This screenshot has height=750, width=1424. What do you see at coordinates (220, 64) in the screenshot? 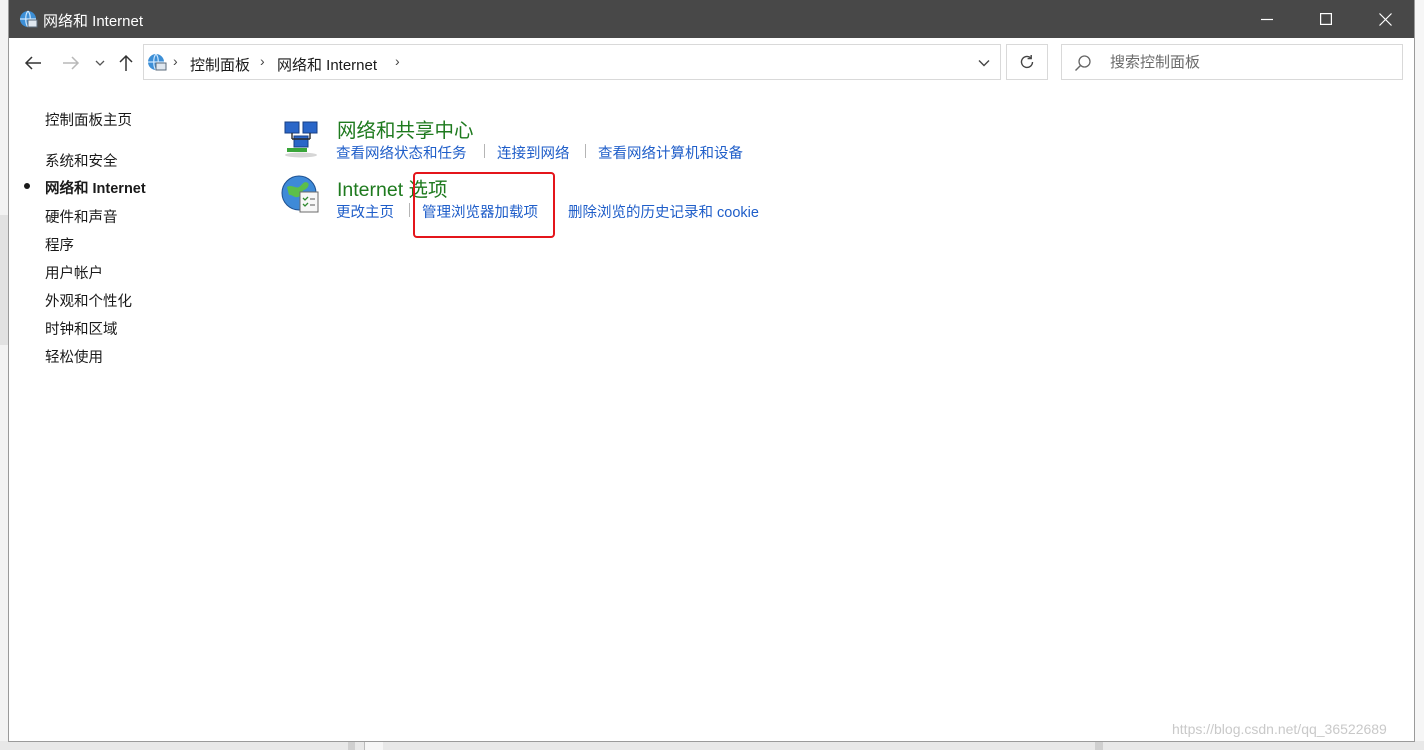
I see `breadcrumb-control-panel: 控制面板` at bounding box center [220, 64].